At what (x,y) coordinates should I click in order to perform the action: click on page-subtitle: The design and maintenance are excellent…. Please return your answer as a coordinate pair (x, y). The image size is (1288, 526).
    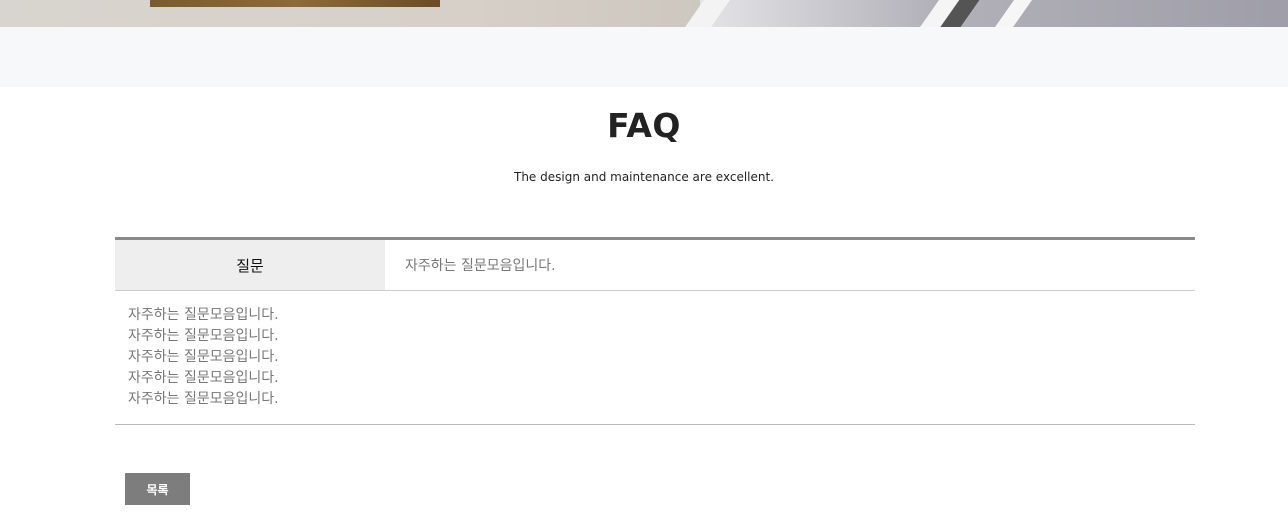
    Looking at the image, I should click on (643, 177).